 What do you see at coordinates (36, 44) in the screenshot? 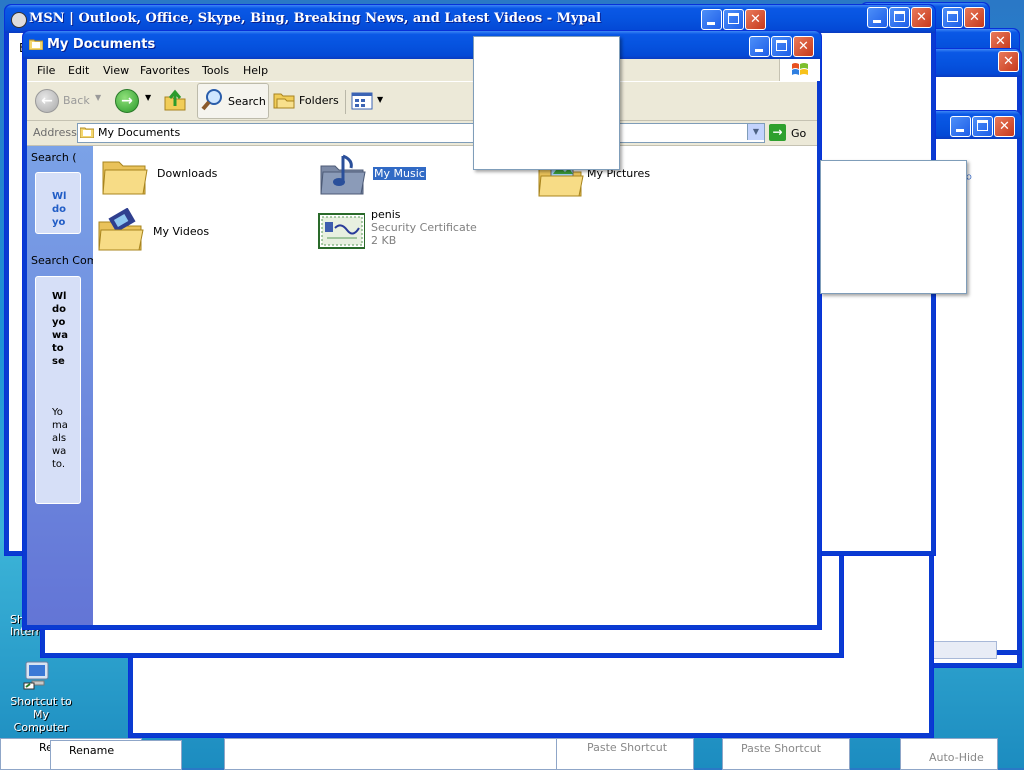
I see `folder-icon` at bounding box center [36, 44].